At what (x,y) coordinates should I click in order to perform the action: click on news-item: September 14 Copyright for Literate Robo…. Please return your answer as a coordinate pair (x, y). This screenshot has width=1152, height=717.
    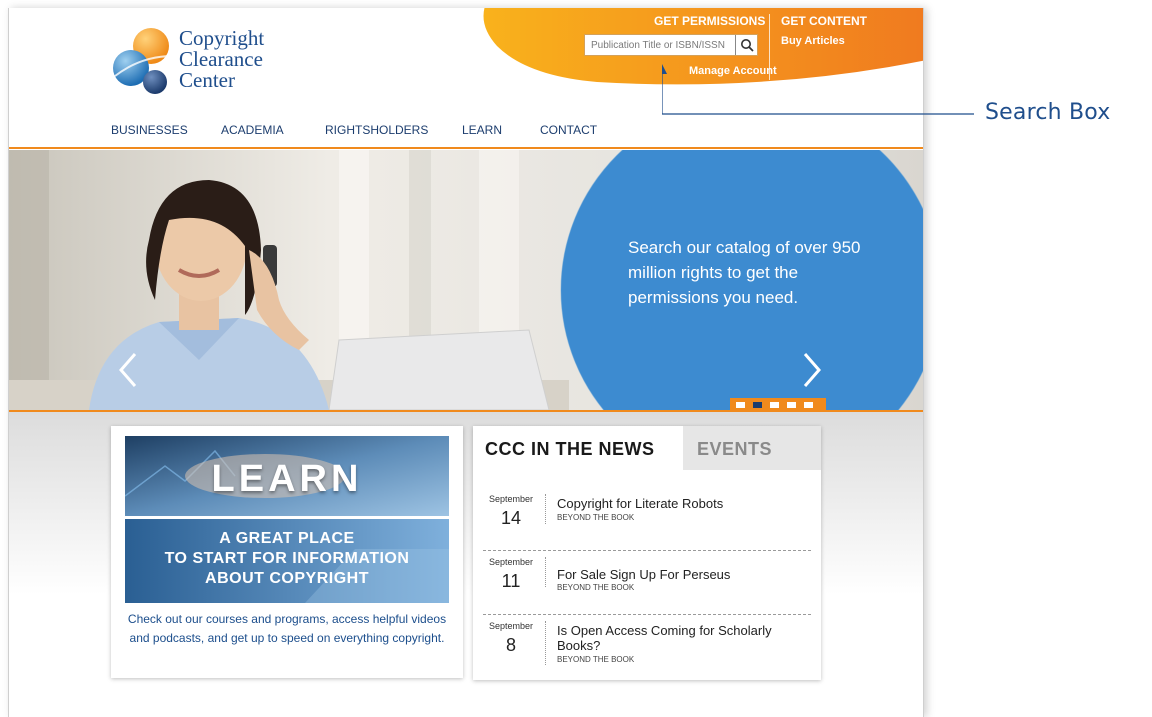
    Looking at the image, I should click on (647, 518).